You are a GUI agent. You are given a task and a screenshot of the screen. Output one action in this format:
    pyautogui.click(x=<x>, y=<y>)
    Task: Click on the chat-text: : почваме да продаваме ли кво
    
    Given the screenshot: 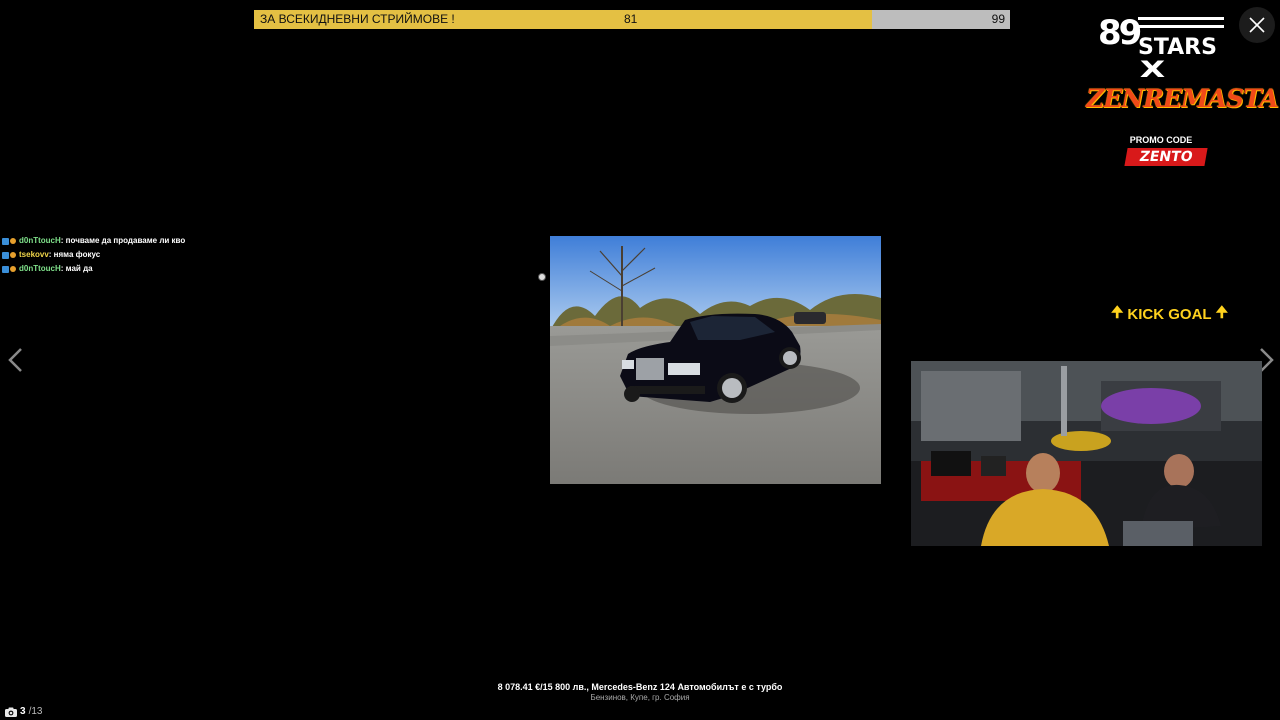 What is the action you would take?
    pyautogui.click(x=123, y=240)
    